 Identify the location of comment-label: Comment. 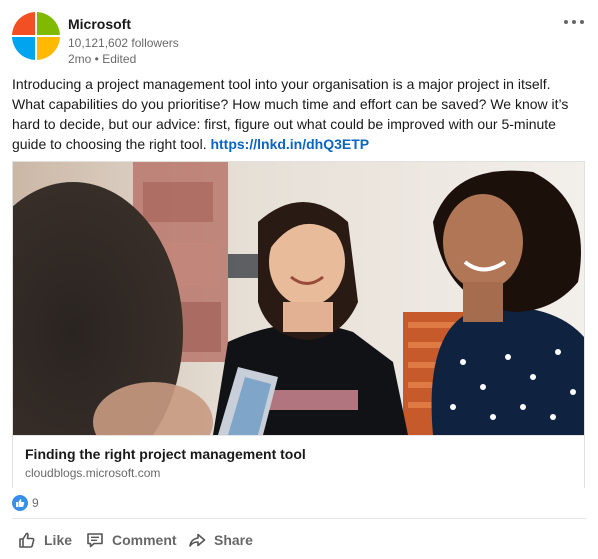
(144, 540).